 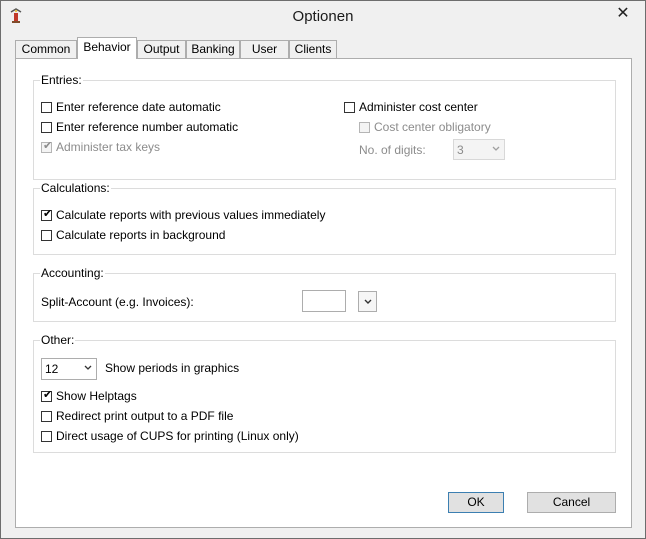 What do you see at coordinates (69, 369) in the screenshot?
I see `periods-select: 12` at bounding box center [69, 369].